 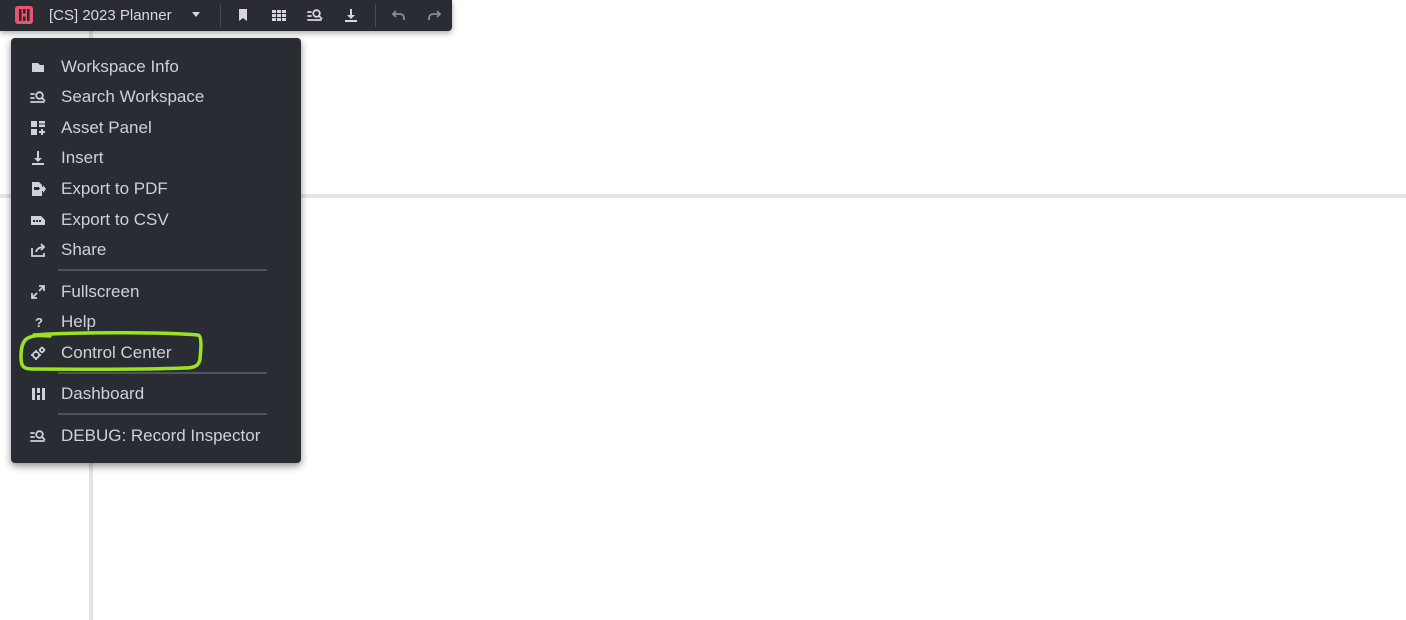 What do you see at coordinates (156, 322) in the screenshot?
I see `menu-item-help: ? Help` at bounding box center [156, 322].